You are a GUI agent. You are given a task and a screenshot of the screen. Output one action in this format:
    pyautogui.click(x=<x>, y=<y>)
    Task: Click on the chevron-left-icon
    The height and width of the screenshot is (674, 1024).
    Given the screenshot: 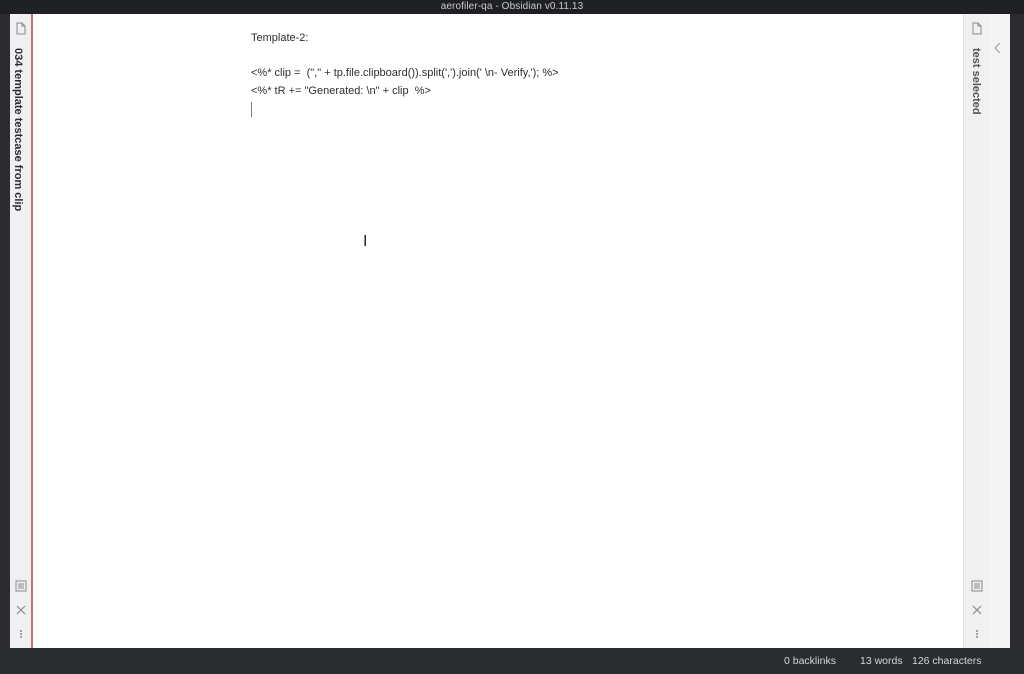 What is the action you would take?
    pyautogui.click(x=998, y=48)
    